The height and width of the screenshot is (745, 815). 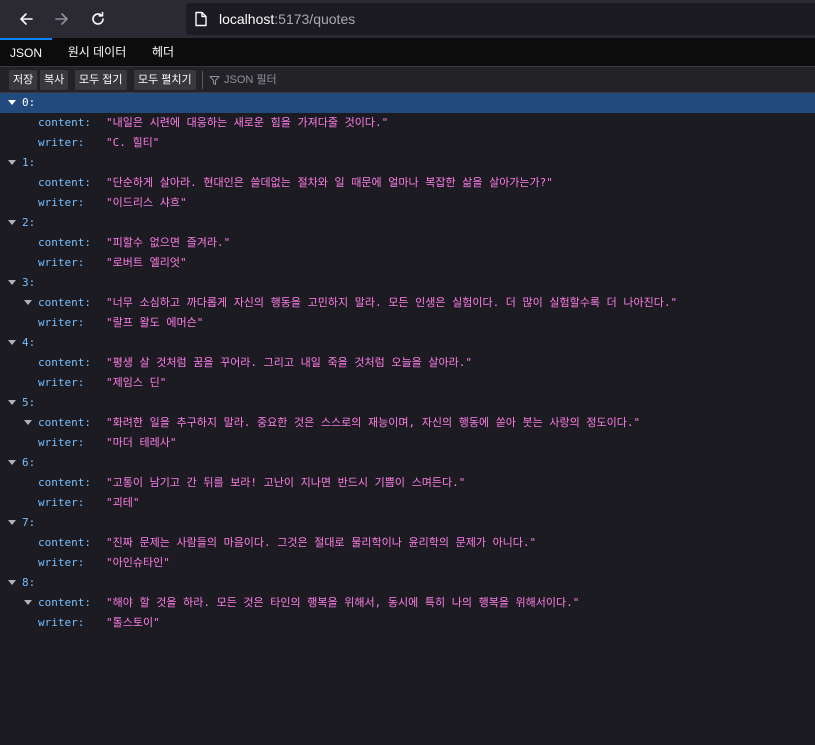 What do you see at coordinates (101, 80) in the screenshot?
I see `collapse-all-button: 모두 접기` at bounding box center [101, 80].